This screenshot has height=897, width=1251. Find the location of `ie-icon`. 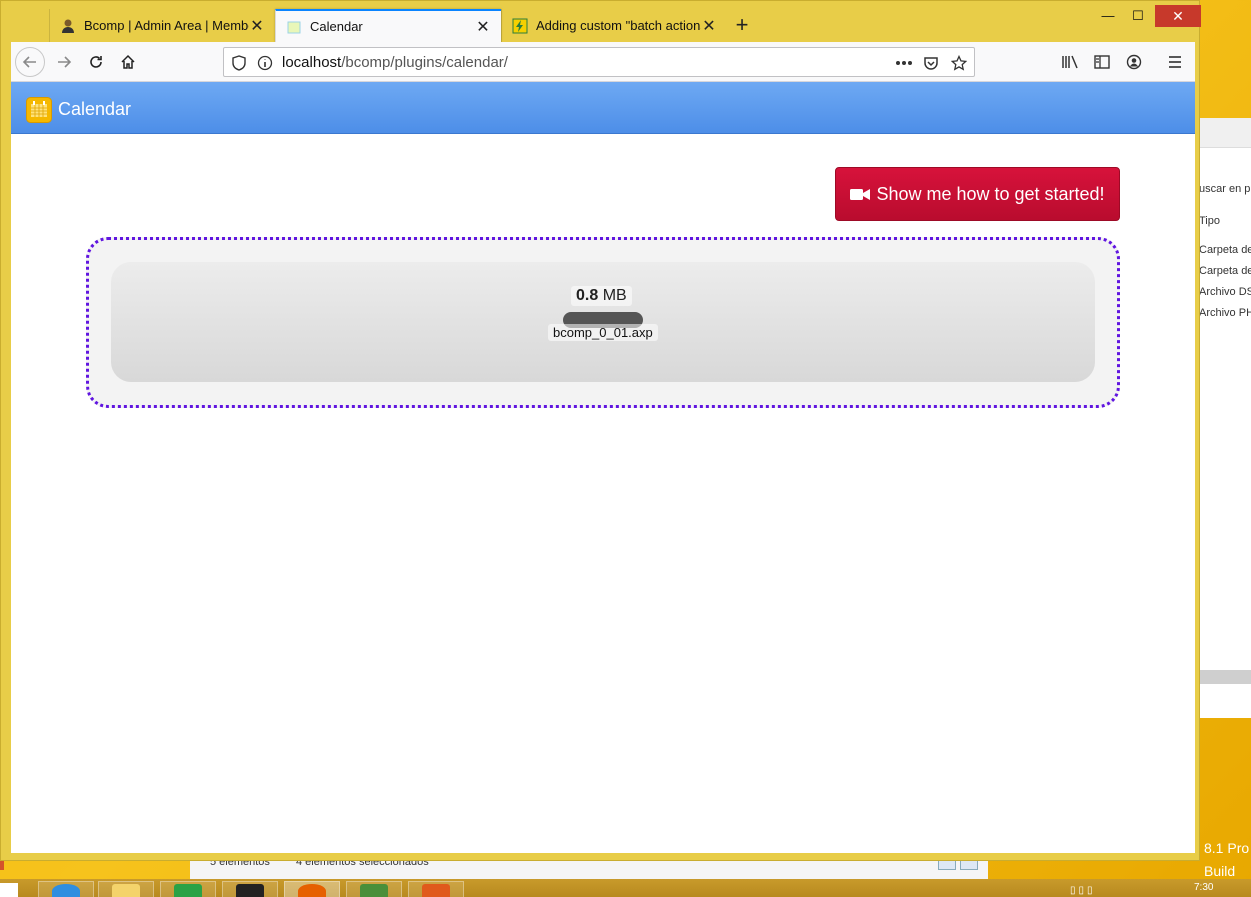

ie-icon is located at coordinates (66, 890).